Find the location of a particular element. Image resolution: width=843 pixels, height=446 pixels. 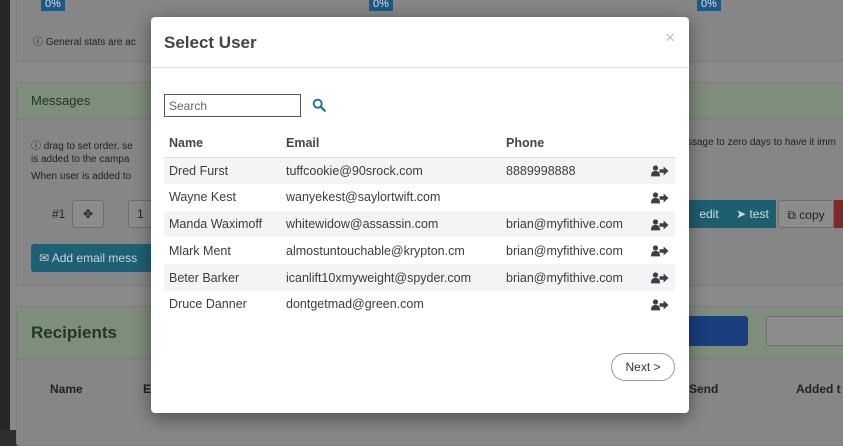

messages-note: ⓘ drag to set order. se is located at coordinates (82, 146).